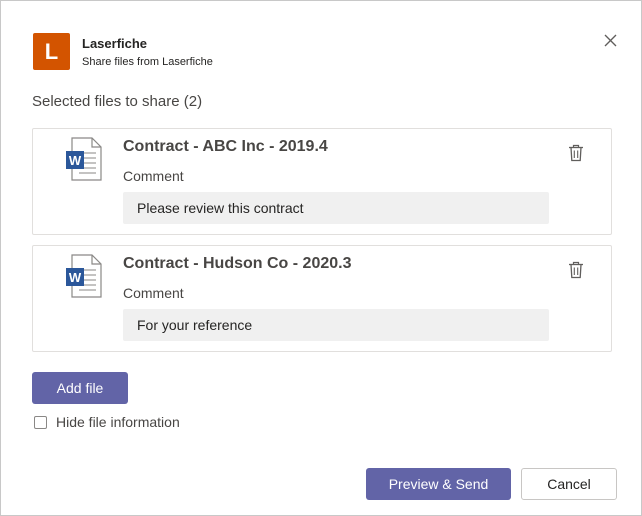 This screenshot has width=642, height=516. Describe the element at coordinates (40, 422) in the screenshot. I see `hide-info-checkbox` at that location.